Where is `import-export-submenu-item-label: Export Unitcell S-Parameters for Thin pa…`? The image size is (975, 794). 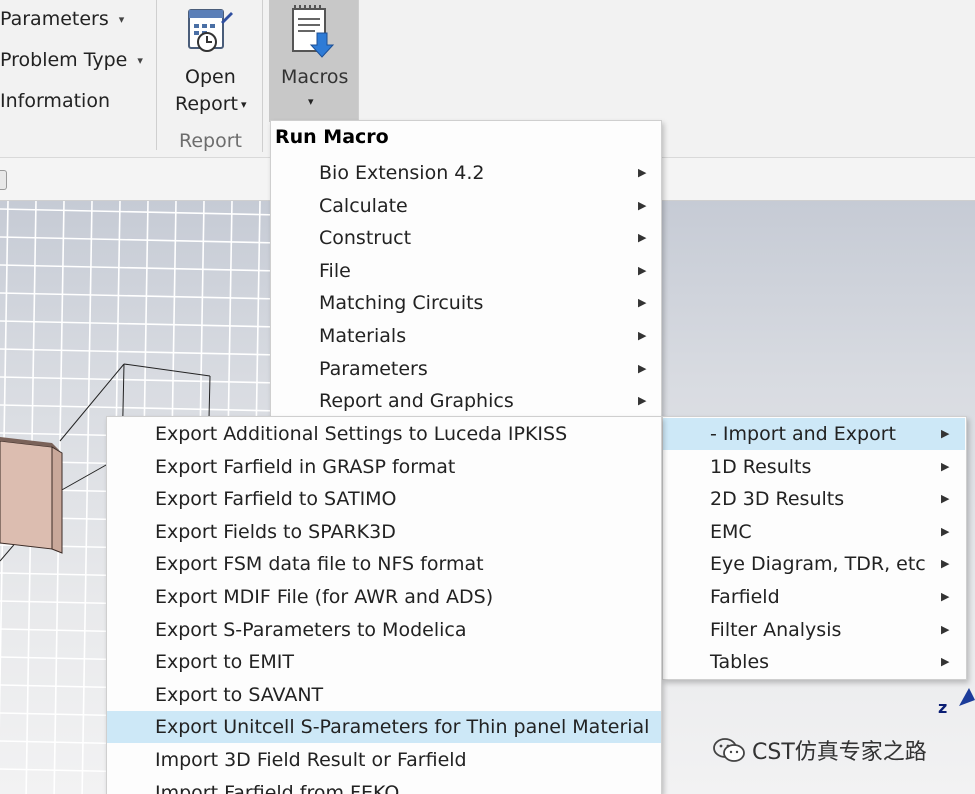 import-export-submenu-item-label: Export Unitcell S-Parameters for Thin pa… is located at coordinates (402, 727).